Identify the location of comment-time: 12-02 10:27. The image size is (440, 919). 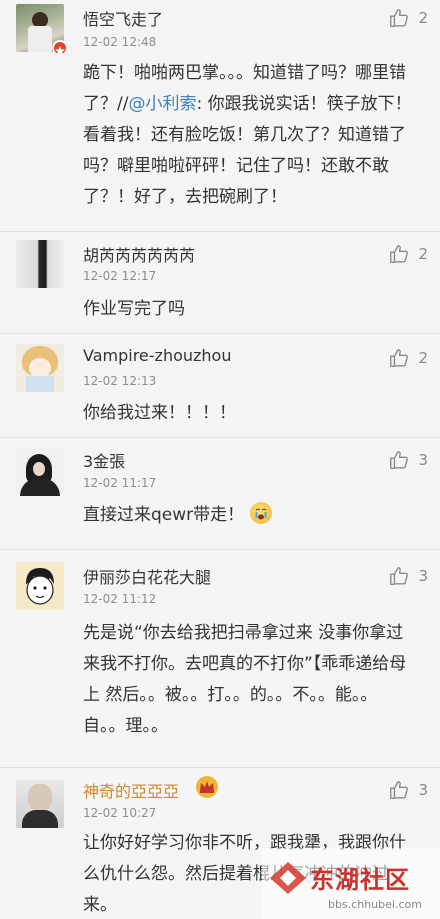
(120, 813).